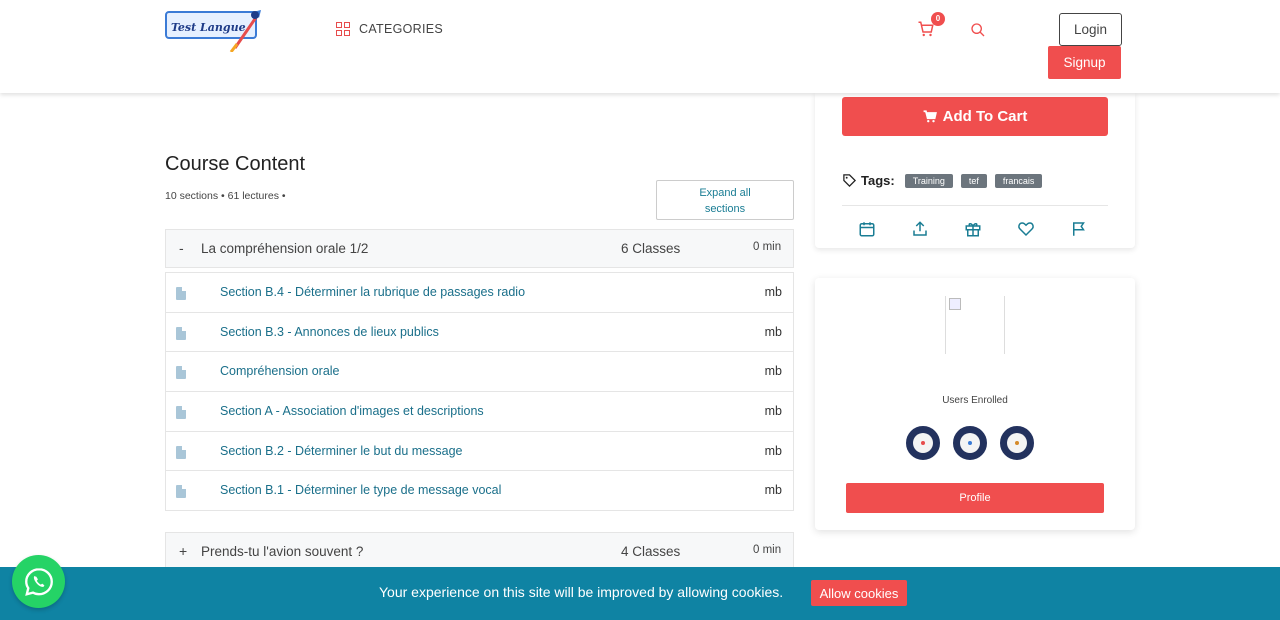 The width and height of the screenshot is (1280, 620). Describe the element at coordinates (985, 116) in the screenshot. I see `add-to-cart-label: Add To Cart` at that location.